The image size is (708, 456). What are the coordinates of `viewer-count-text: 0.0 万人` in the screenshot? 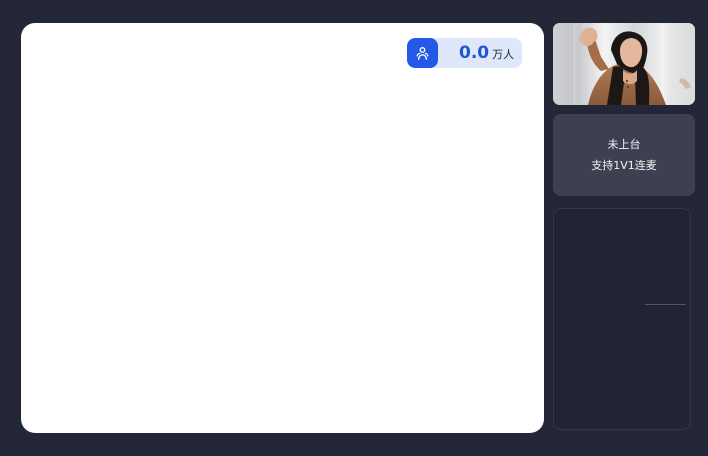 It's located at (486, 53).